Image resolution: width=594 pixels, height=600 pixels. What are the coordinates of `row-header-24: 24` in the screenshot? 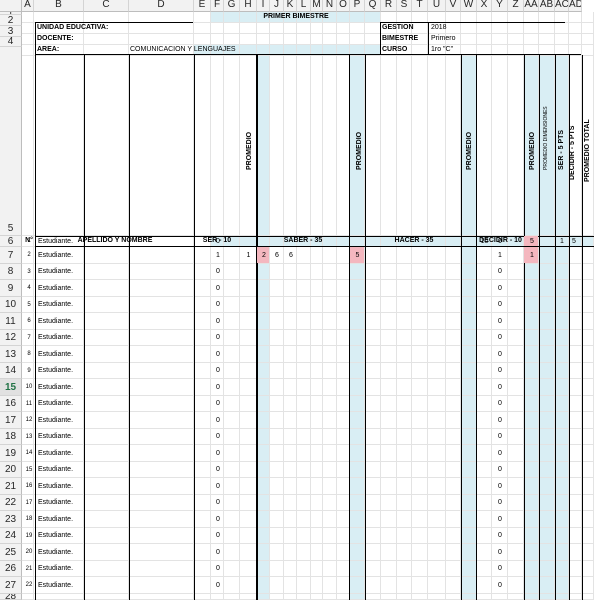 It's located at (11, 536).